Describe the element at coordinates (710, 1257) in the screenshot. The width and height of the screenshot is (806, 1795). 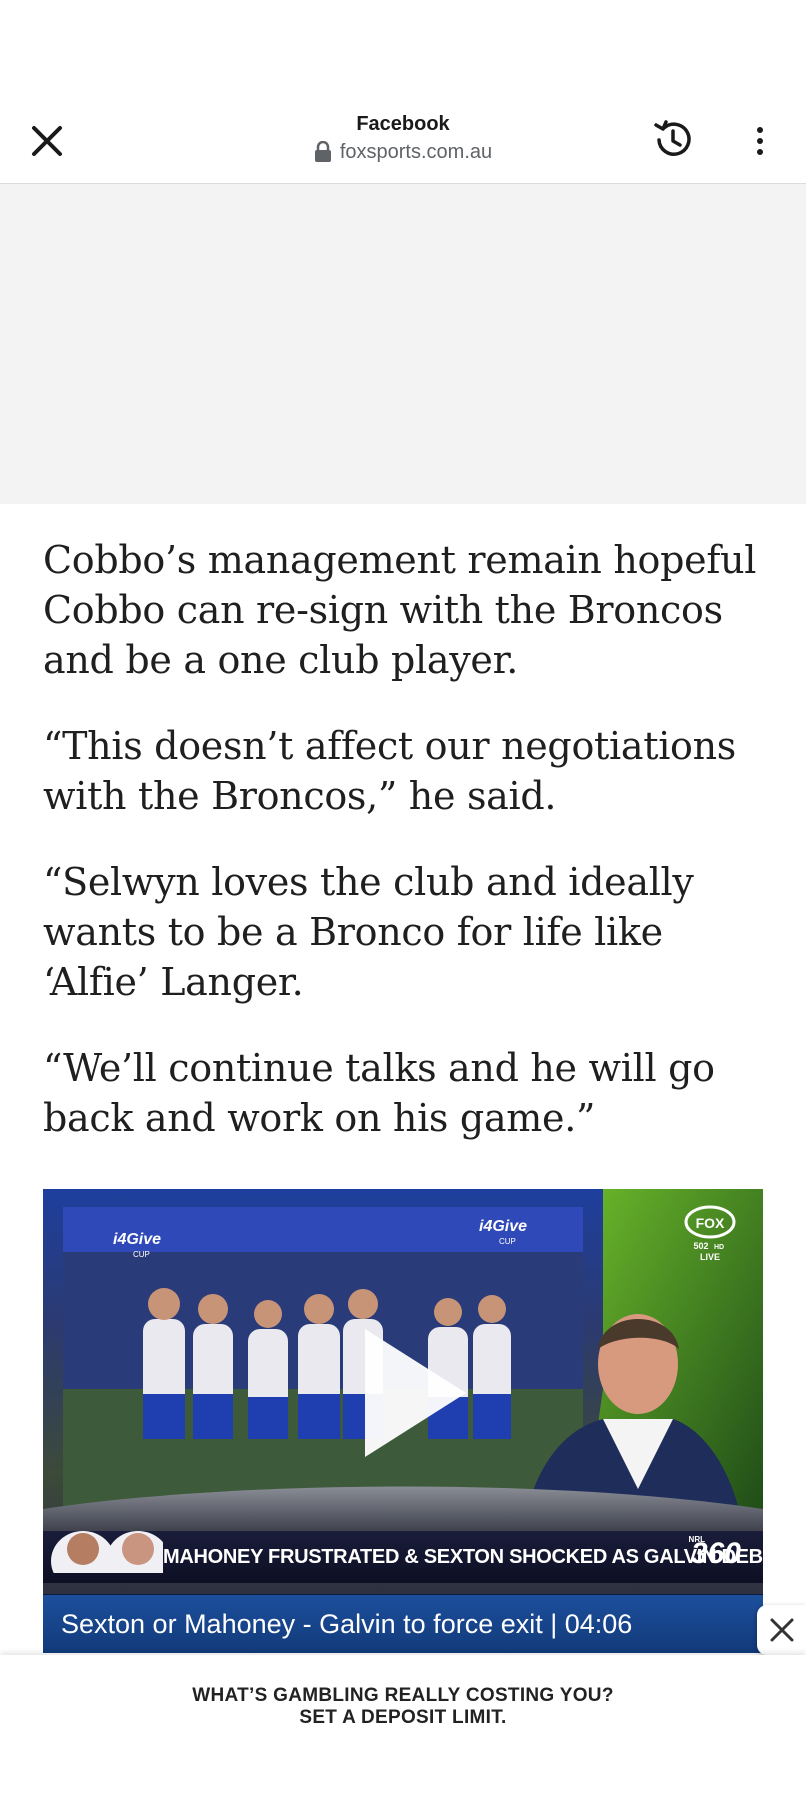
I see `channel-live: LIVE` at that location.